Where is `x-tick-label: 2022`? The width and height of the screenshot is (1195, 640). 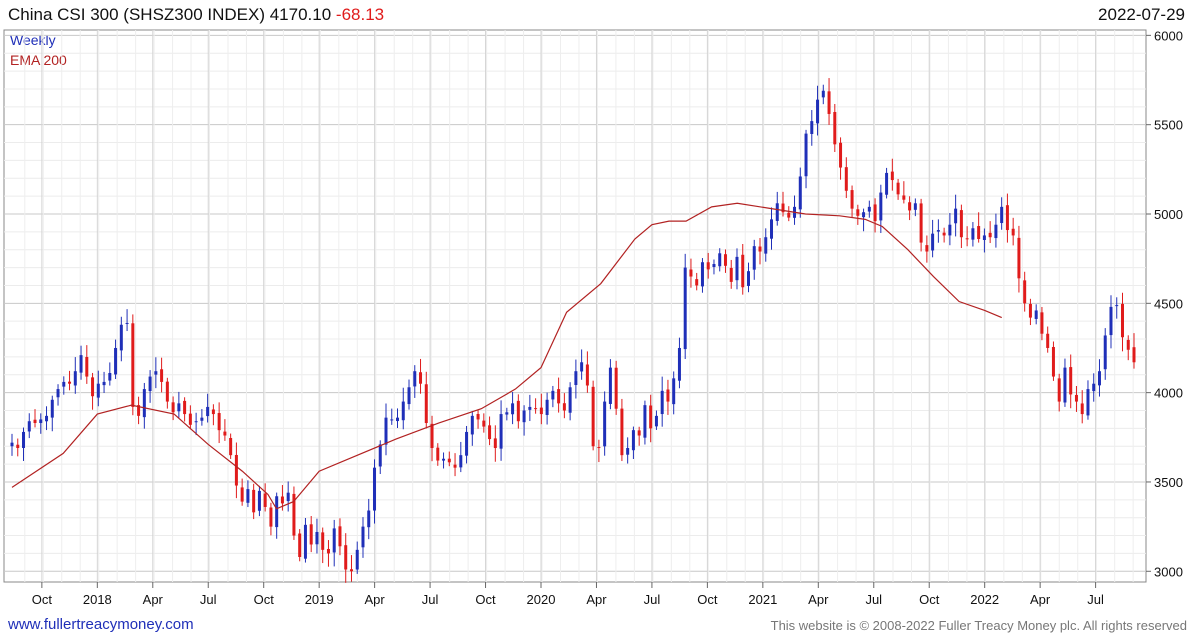
x-tick-label: 2022 is located at coordinates (984, 599).